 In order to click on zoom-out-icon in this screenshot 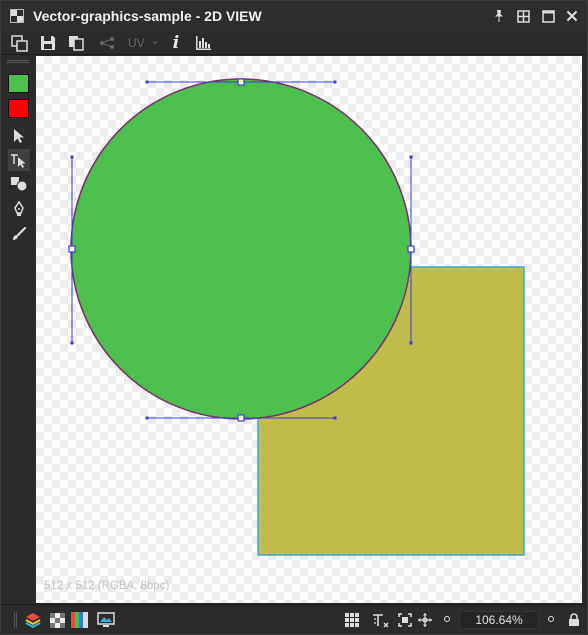, I will do `click(447, 619)`.